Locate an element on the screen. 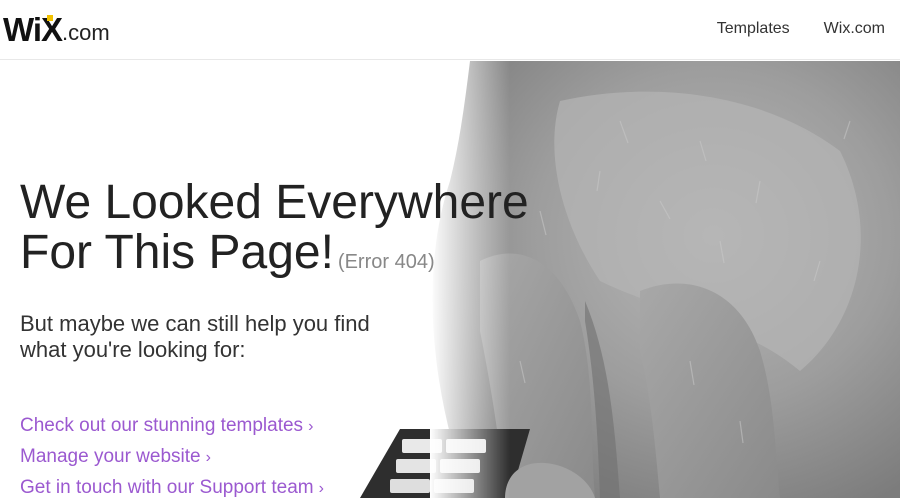 The height and width of the screenshot is (498, 900). logo-suffix: .com is located at coordinates (86, 32).